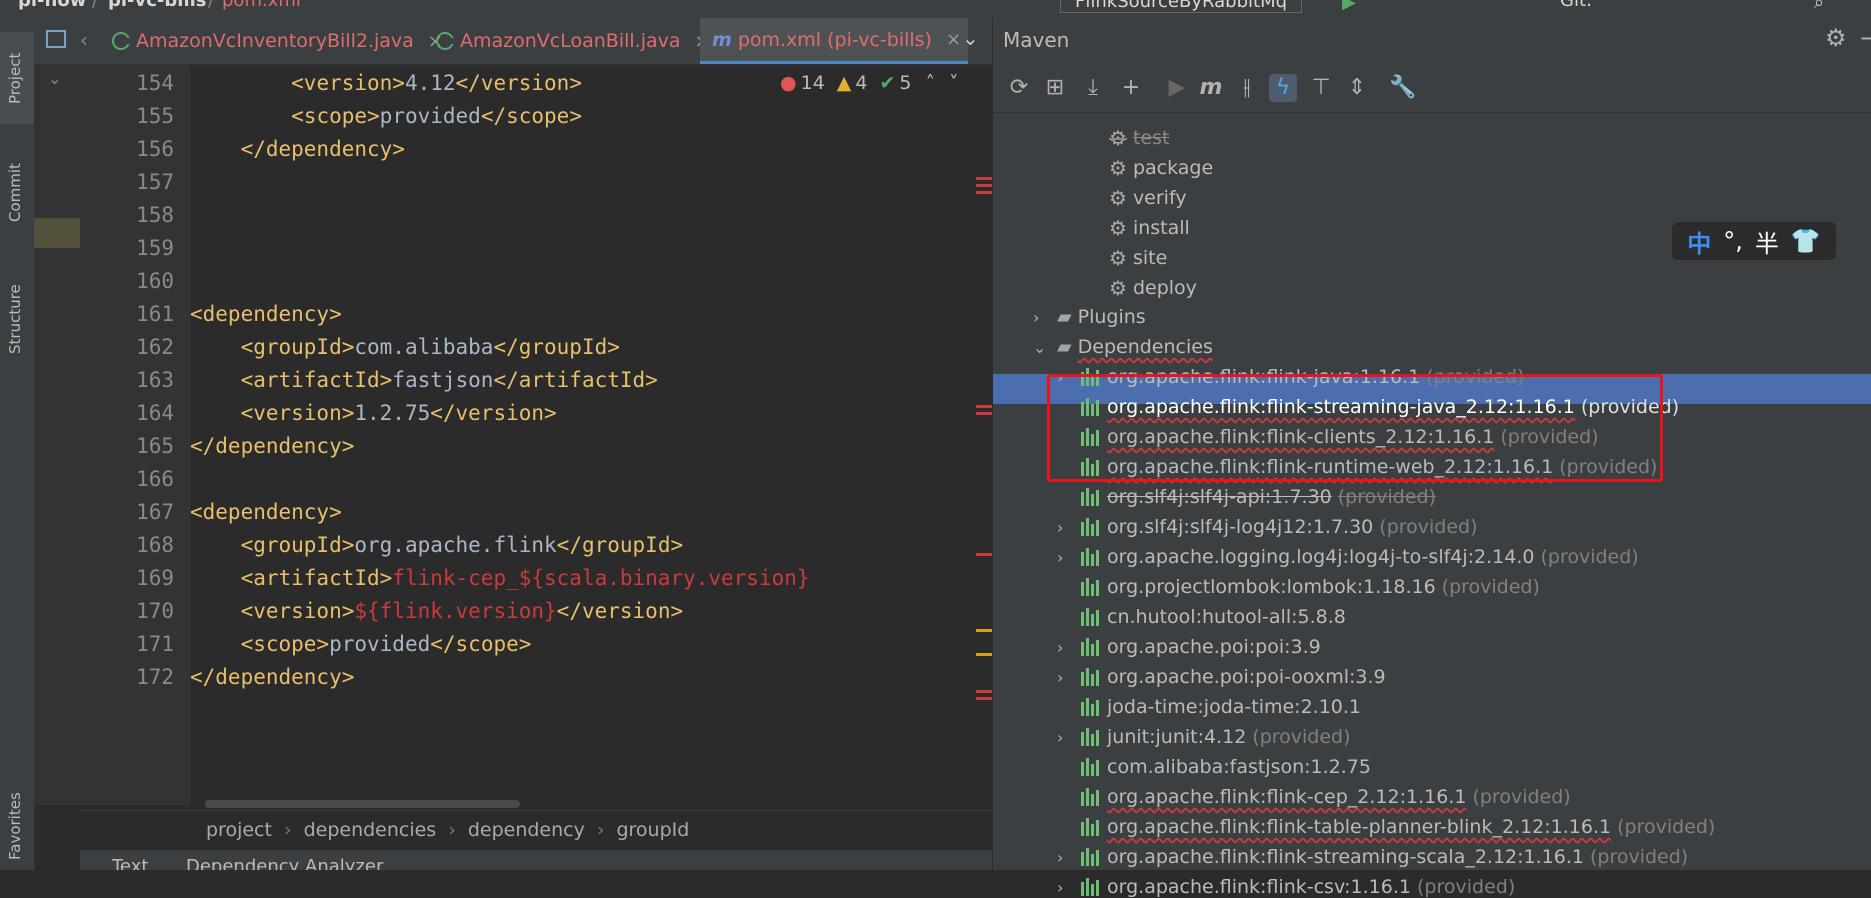 The width and height of the screenshot is (1871, 898). I want to click on tool-tab-favorites: Favorites, so click(17, 824).